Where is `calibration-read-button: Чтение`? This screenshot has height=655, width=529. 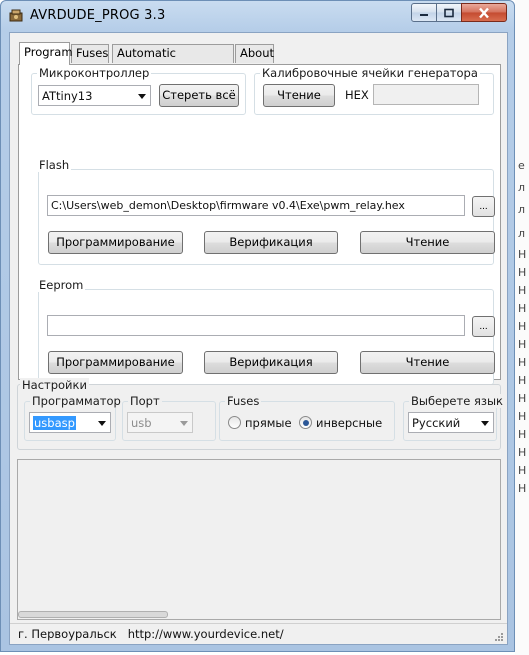
calibration-read-button: Чтение is located at coordinates (299, 95).